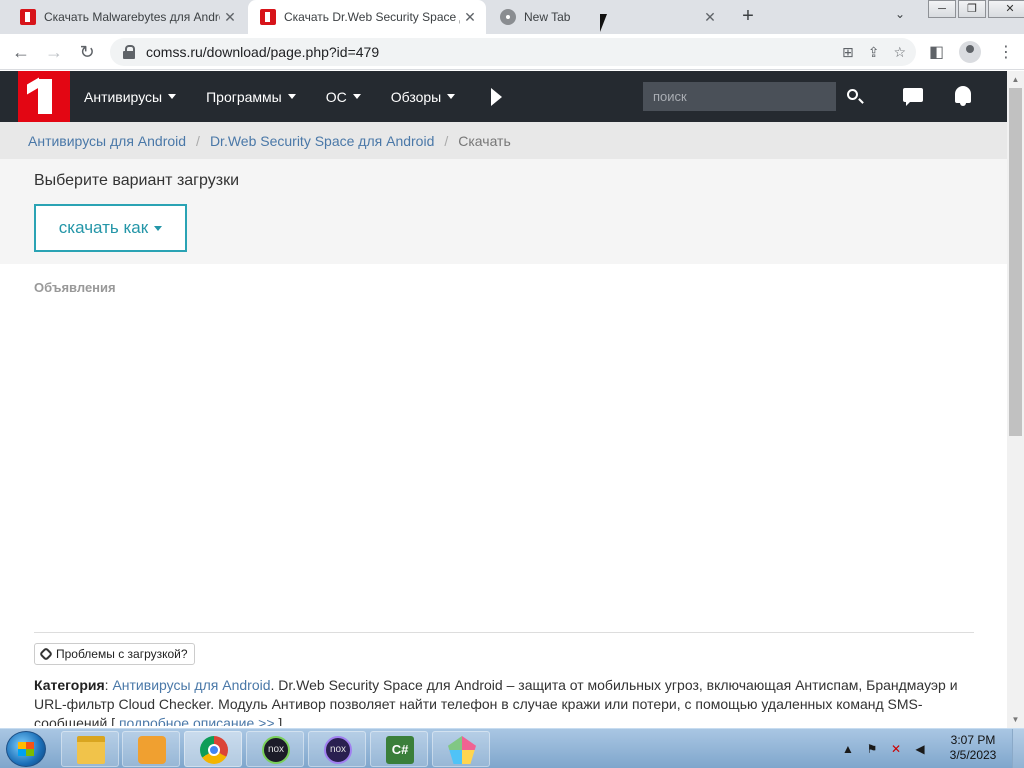 This screenshot has height=768, width=1024. Describe the element at coordinates (848, 52) in the screenshot. I see `translate-icon: ⊞` at that location.